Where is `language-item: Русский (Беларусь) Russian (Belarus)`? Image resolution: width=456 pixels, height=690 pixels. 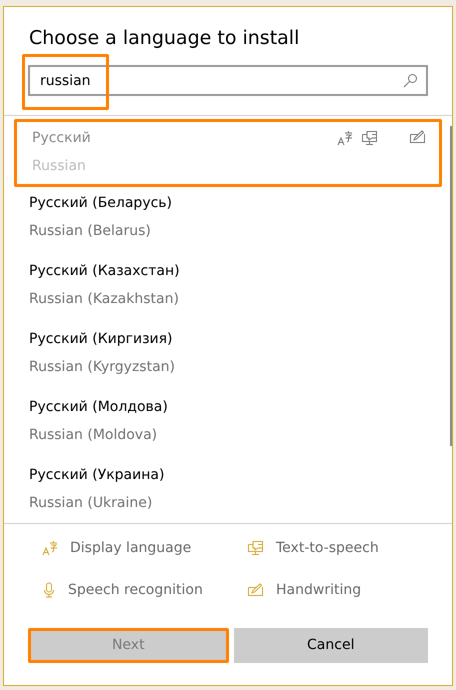 language-item: Русский (Беларусь) Russian (Belarus) is located at coordinates (228, 221).